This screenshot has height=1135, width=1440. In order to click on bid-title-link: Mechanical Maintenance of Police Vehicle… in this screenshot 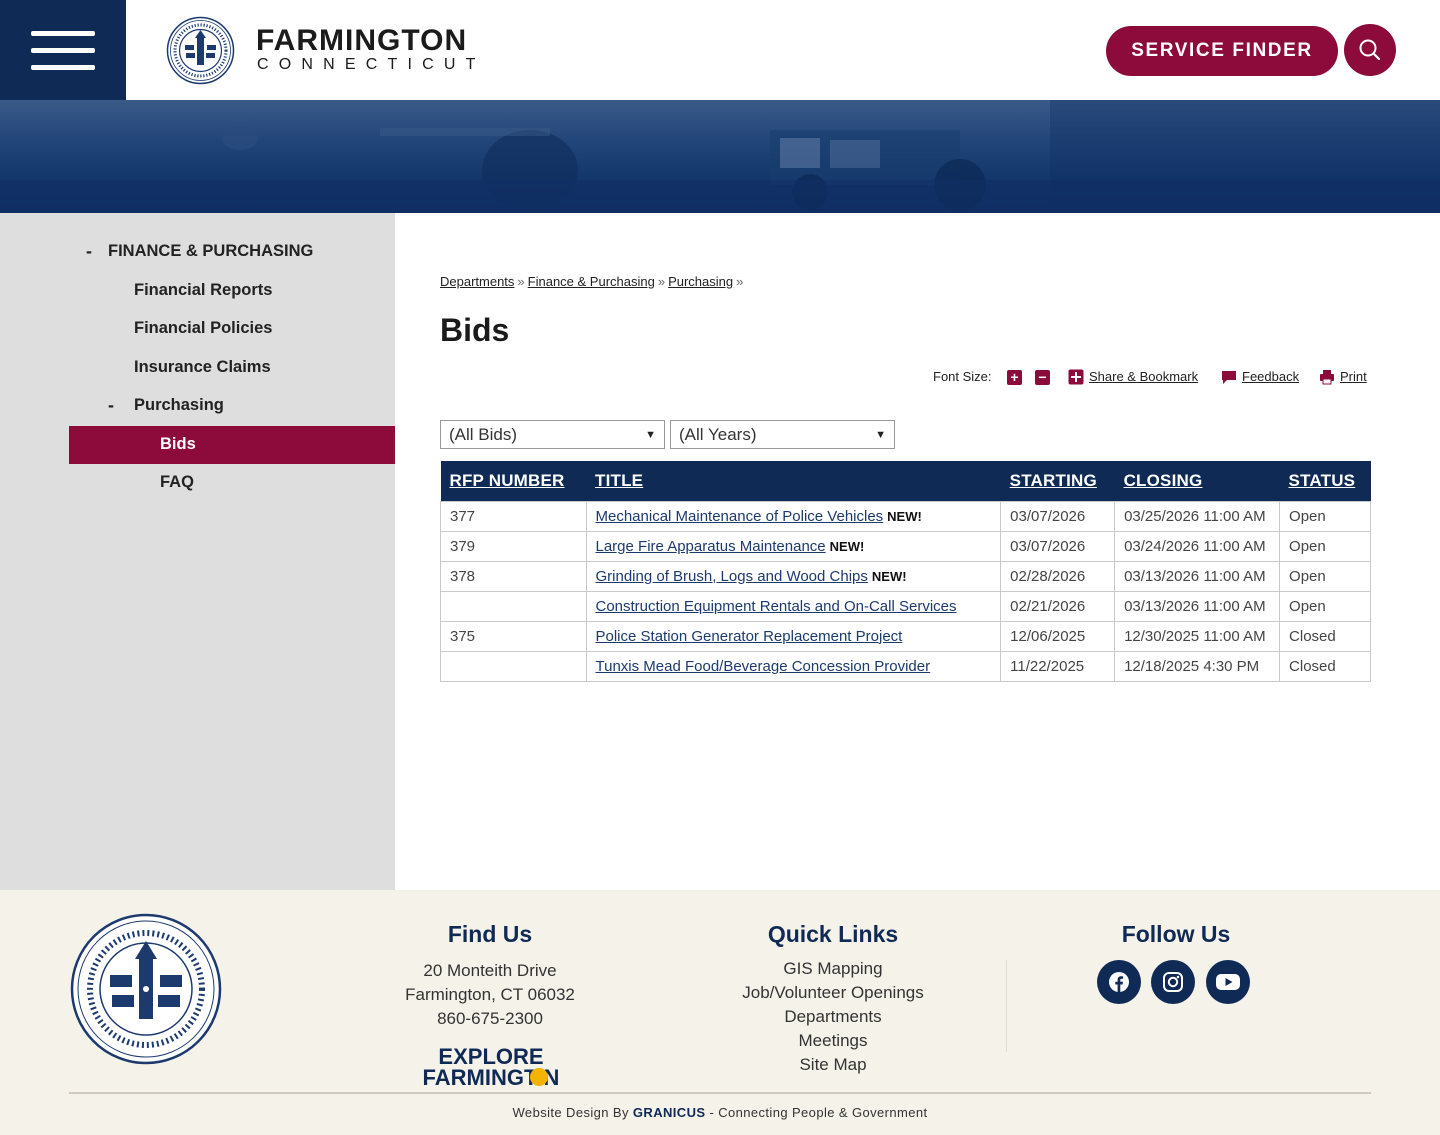, I will do `click(740, 516)`.